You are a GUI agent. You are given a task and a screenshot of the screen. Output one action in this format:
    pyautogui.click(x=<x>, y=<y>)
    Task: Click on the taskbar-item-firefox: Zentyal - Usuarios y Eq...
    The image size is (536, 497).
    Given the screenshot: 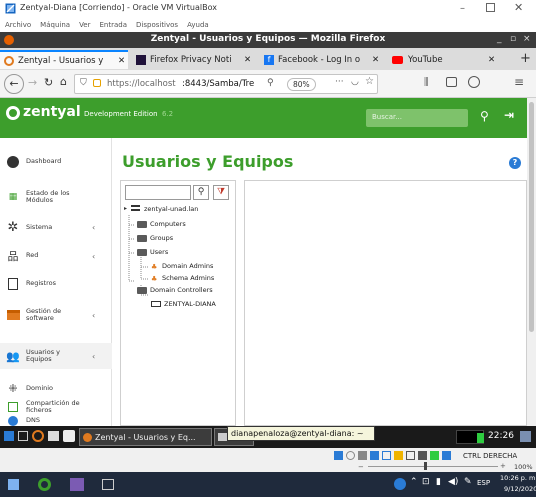 What is the action you would take?
    pyautogui.click(x=145, y=437)
    